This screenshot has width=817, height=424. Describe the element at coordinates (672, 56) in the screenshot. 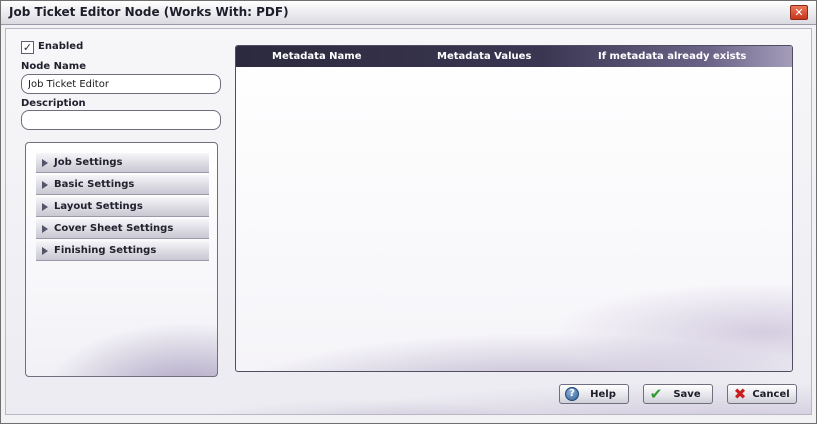

I see `column-header-if-metadata-exists: If metadata already exists` at that location.